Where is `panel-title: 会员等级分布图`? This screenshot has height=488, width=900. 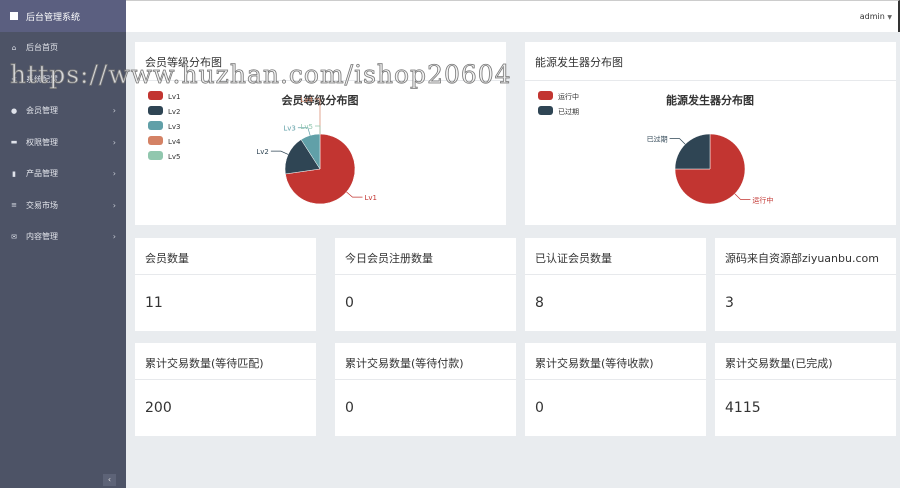 panel-title: 会员等级分布图 is located at coordinates (320, 61).